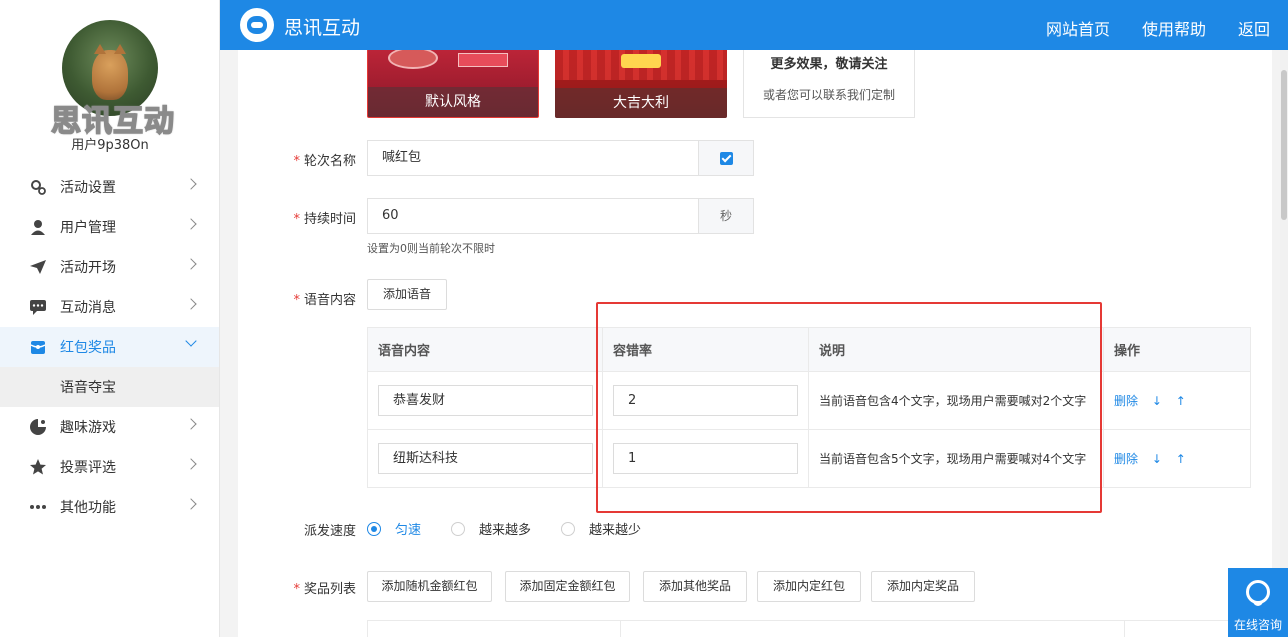 The height and width of the screenshot is (637, 1288). Describe the element at coordinates (110, 72) in the screenshot. I see `cat-photo` at that location.